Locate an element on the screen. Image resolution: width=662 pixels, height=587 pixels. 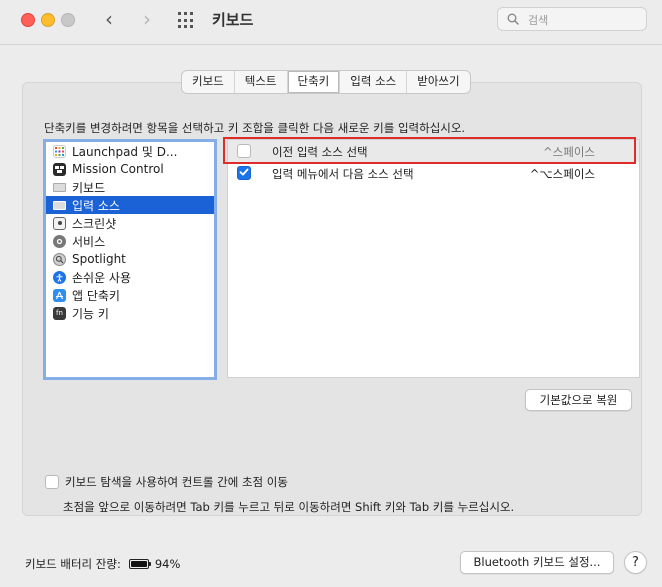
tab-bar: 키보드 텍스트 단축키 입력 소스 받아쓰기 is located at coordinates (326, 82).